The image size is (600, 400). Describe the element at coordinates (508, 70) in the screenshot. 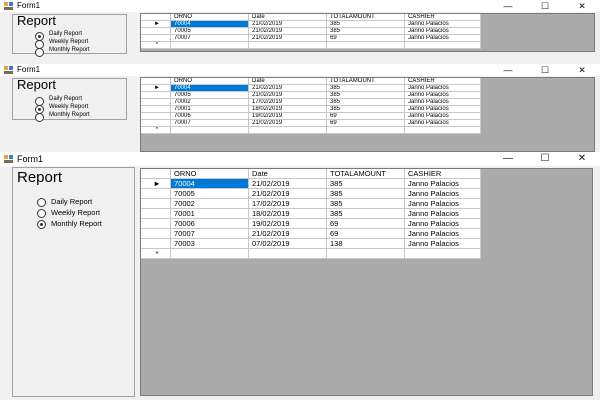

I see `minimize-button: —` at that location.